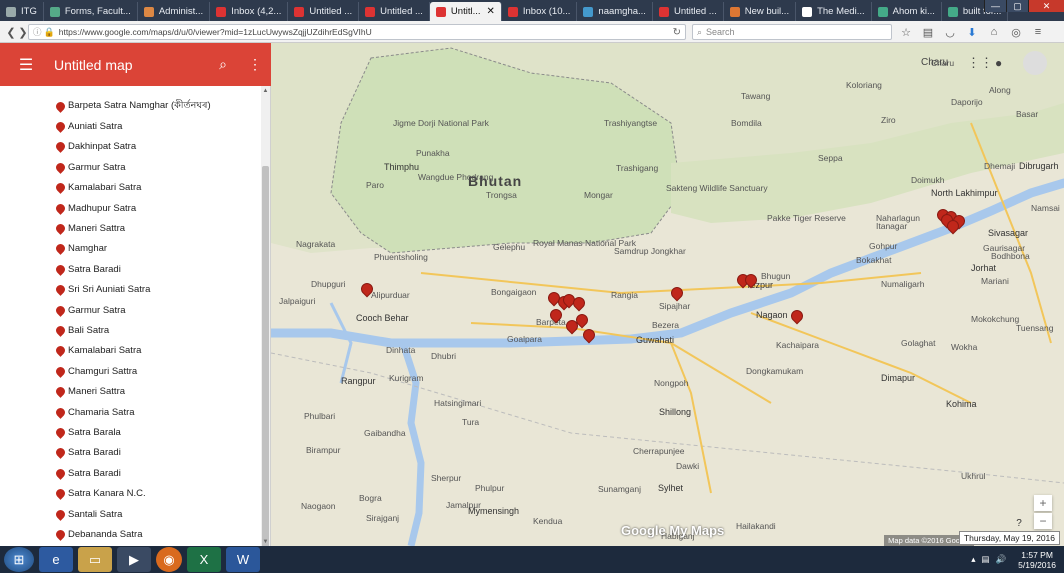  I want to click on list-item: Sri Sri Auniati Satra, so click(135, 290).